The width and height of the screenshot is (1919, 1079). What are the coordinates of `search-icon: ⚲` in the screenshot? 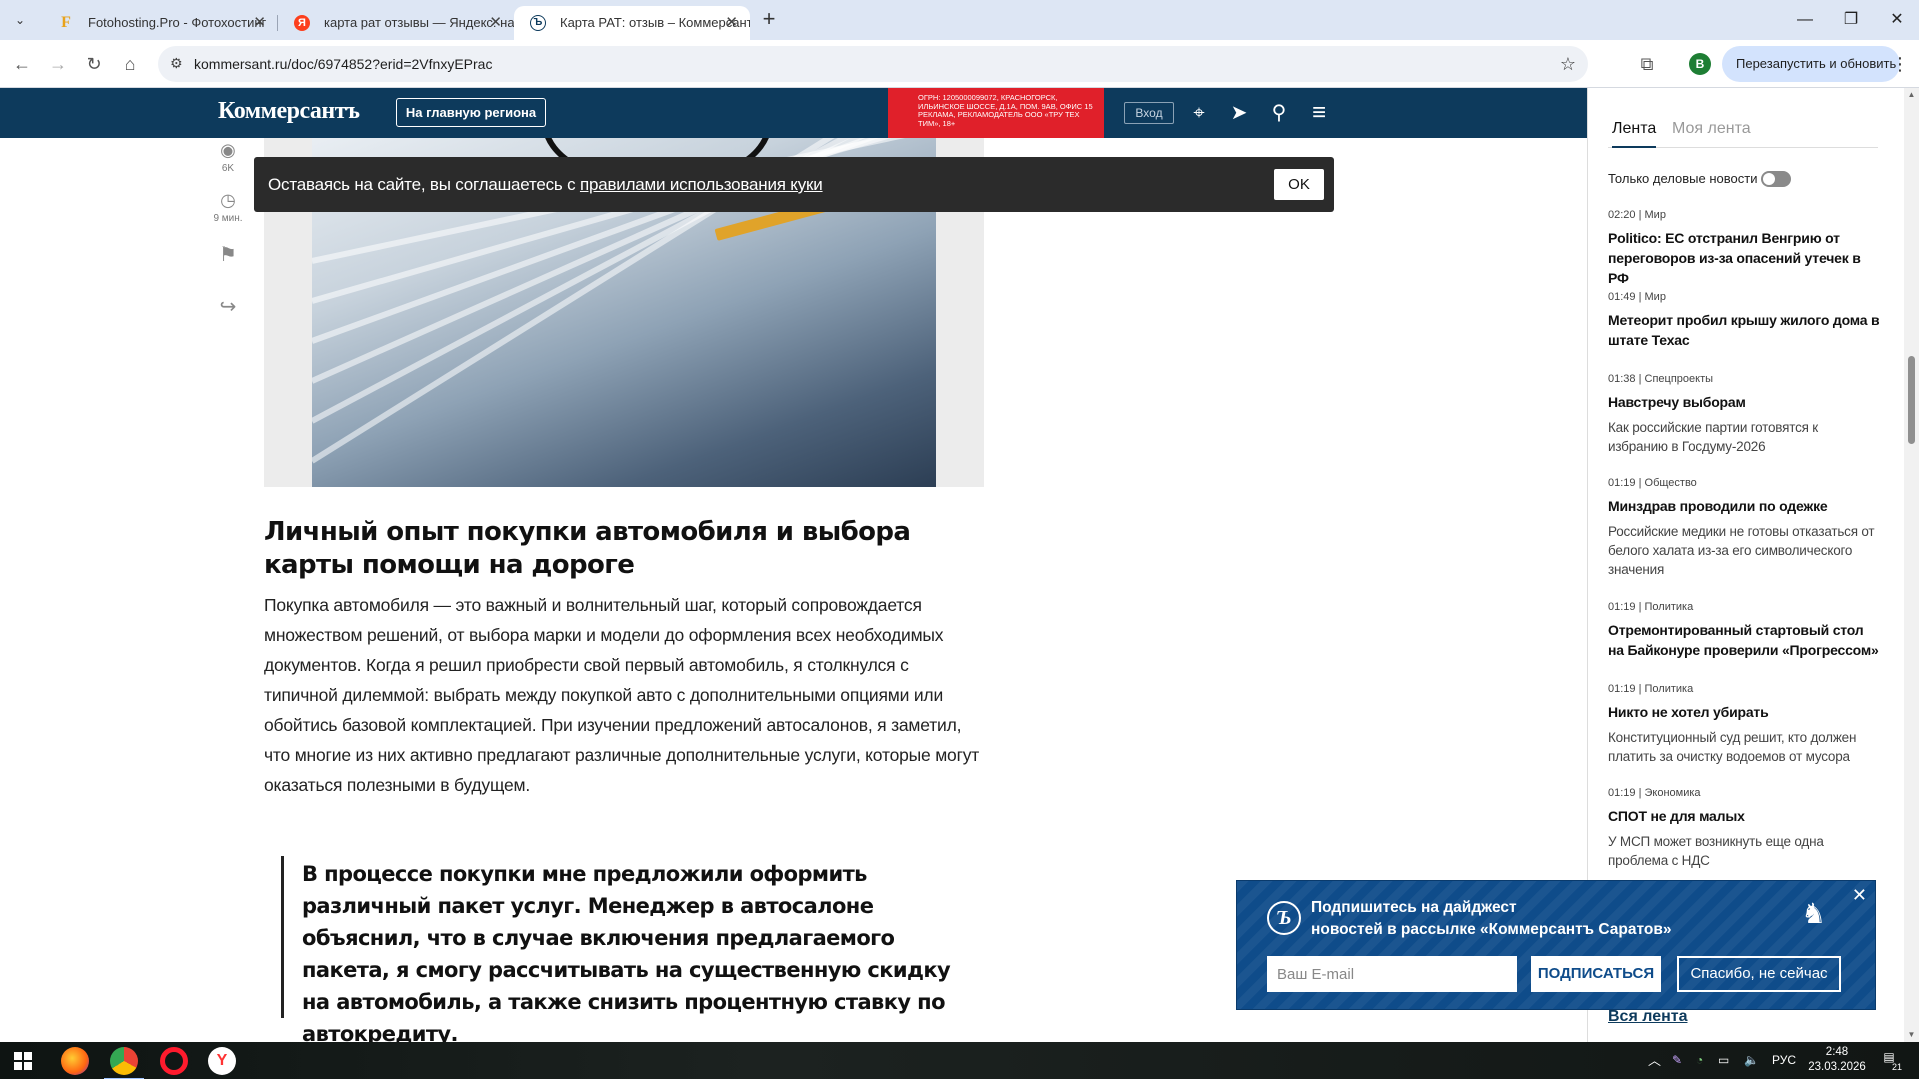 It's located at (1279, 113).